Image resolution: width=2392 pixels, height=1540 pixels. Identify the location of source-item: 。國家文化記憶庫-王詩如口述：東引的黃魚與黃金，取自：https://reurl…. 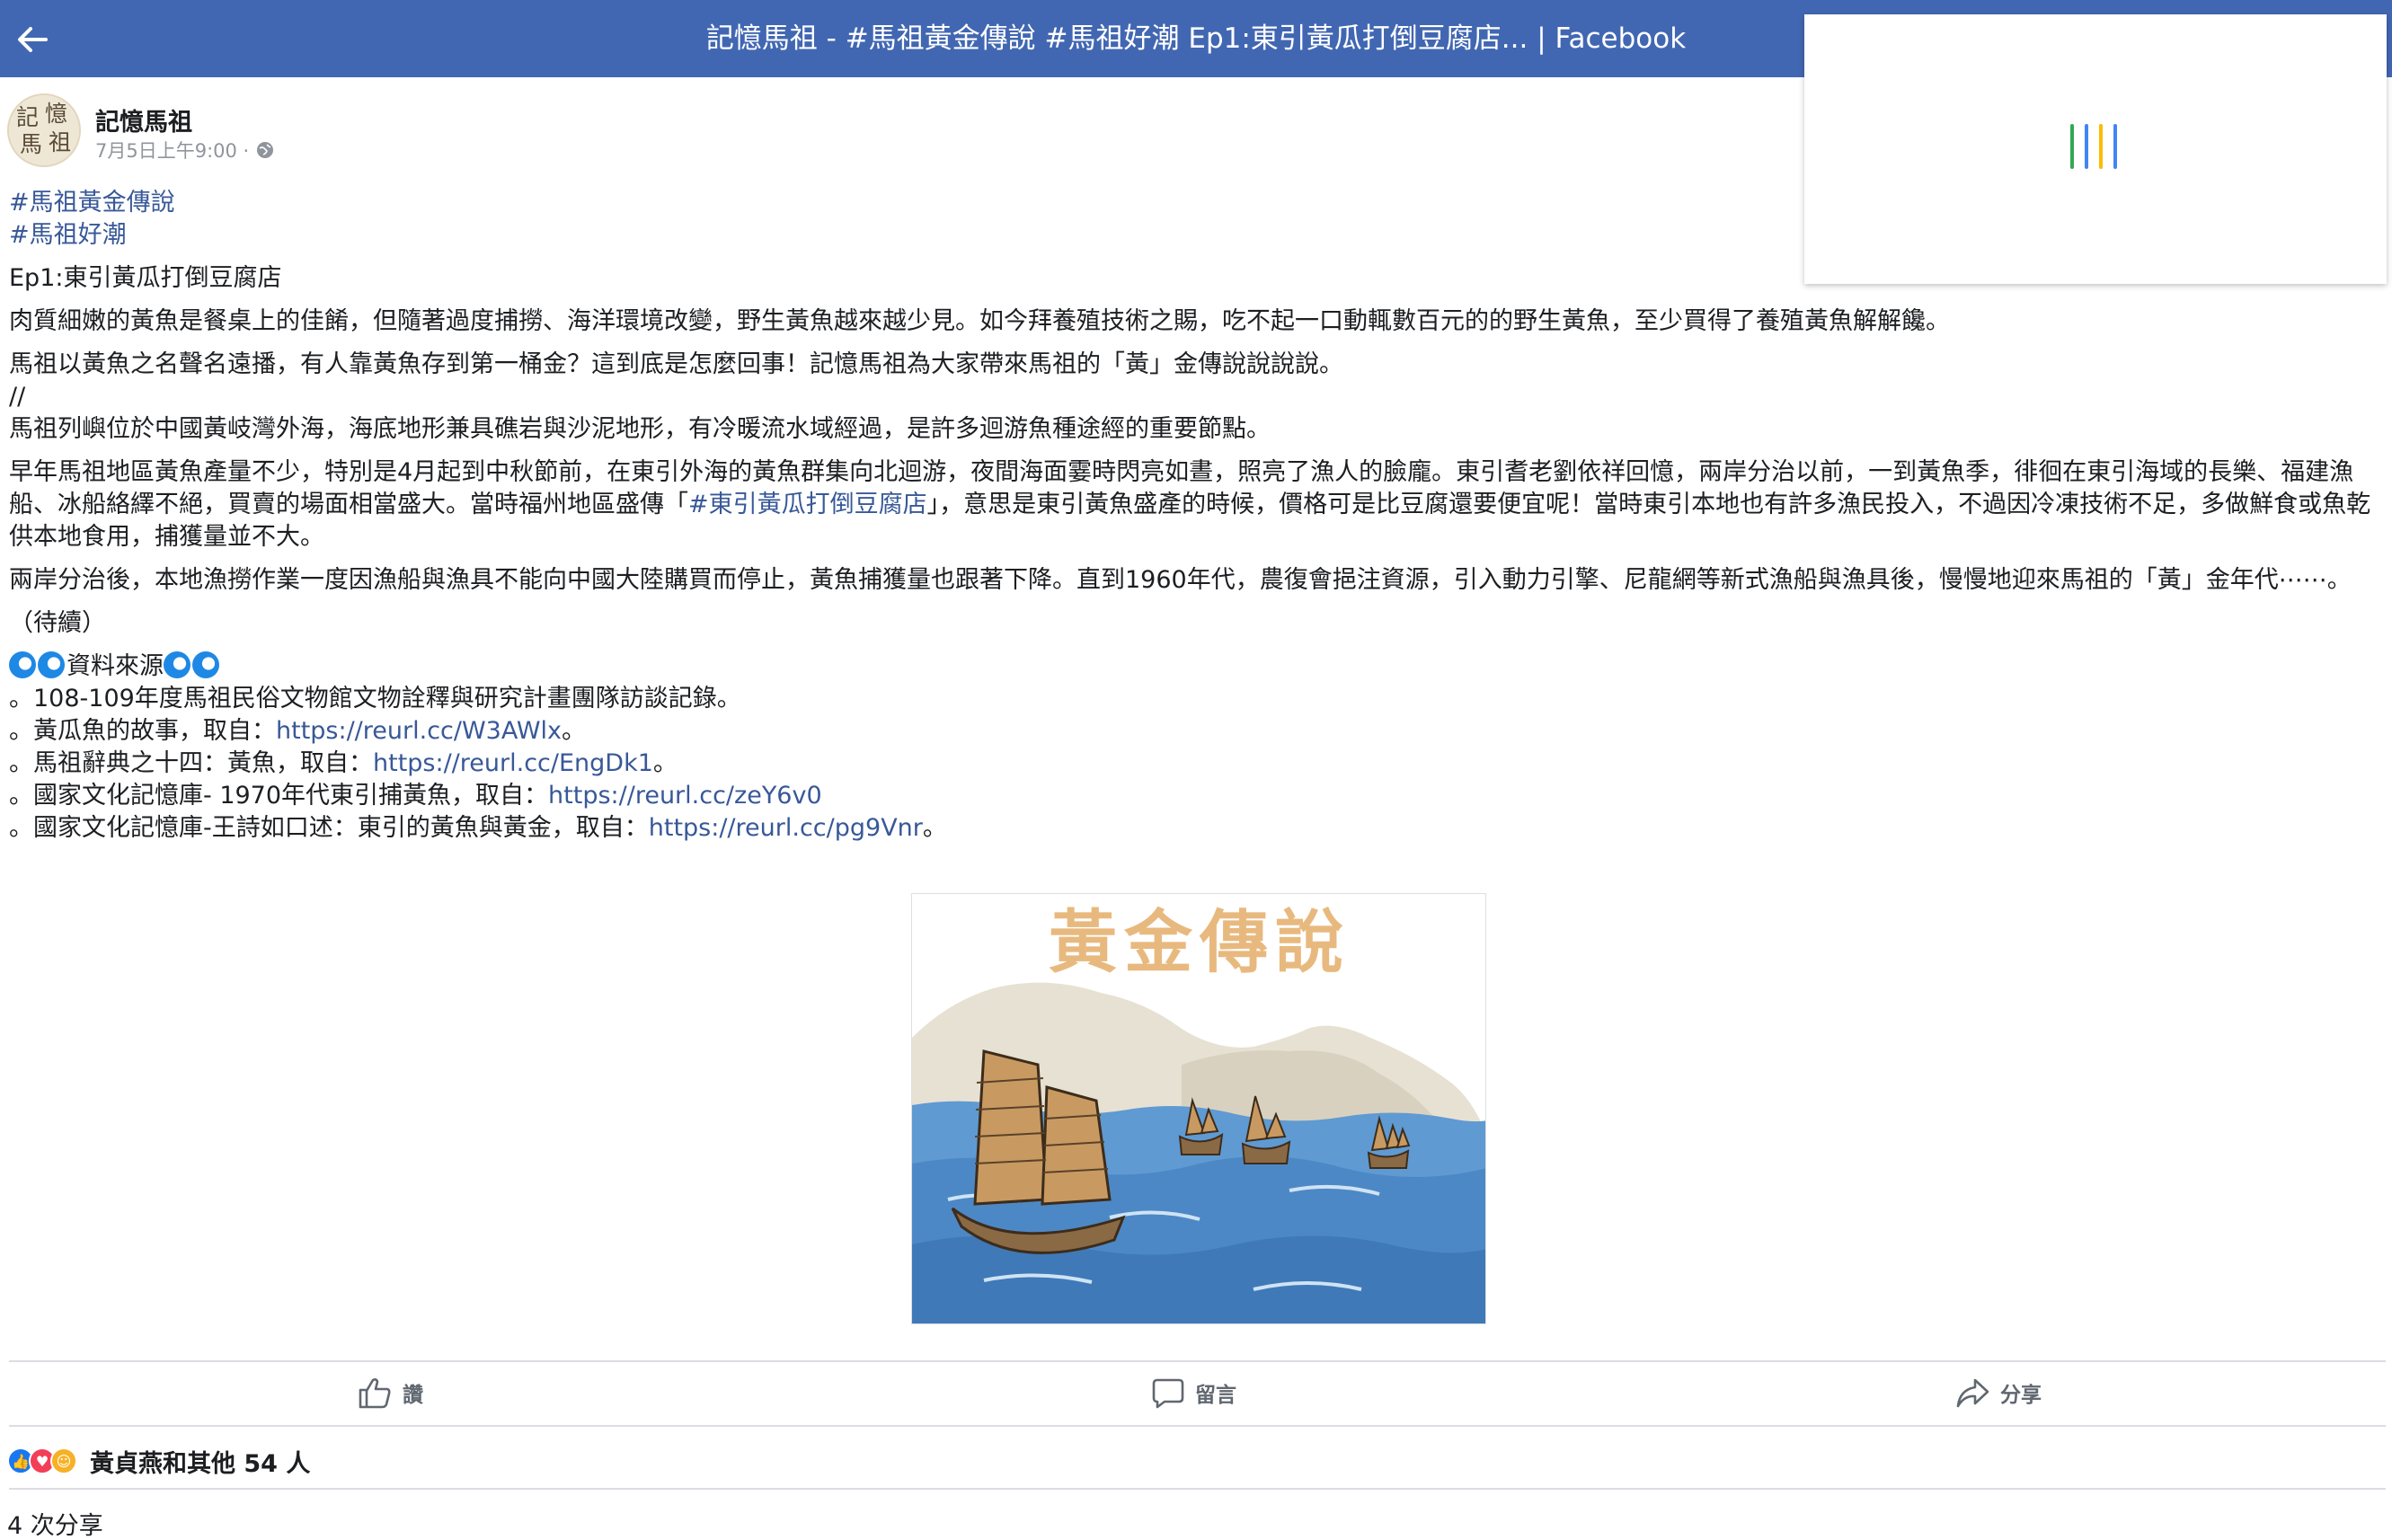
(1195, 828).